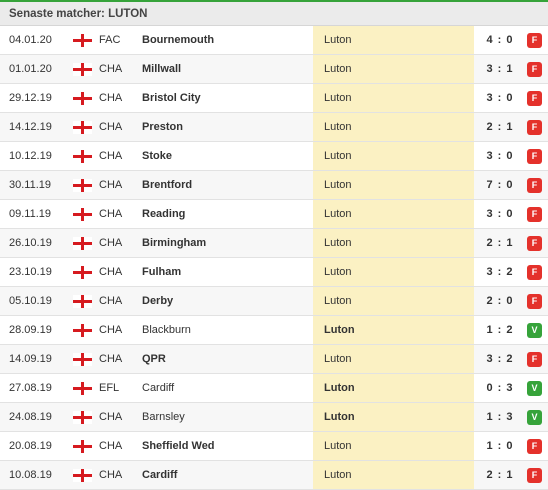 This screenshot has width=548, height=490. I want to click on home-team: QPR, so click(154, 359).